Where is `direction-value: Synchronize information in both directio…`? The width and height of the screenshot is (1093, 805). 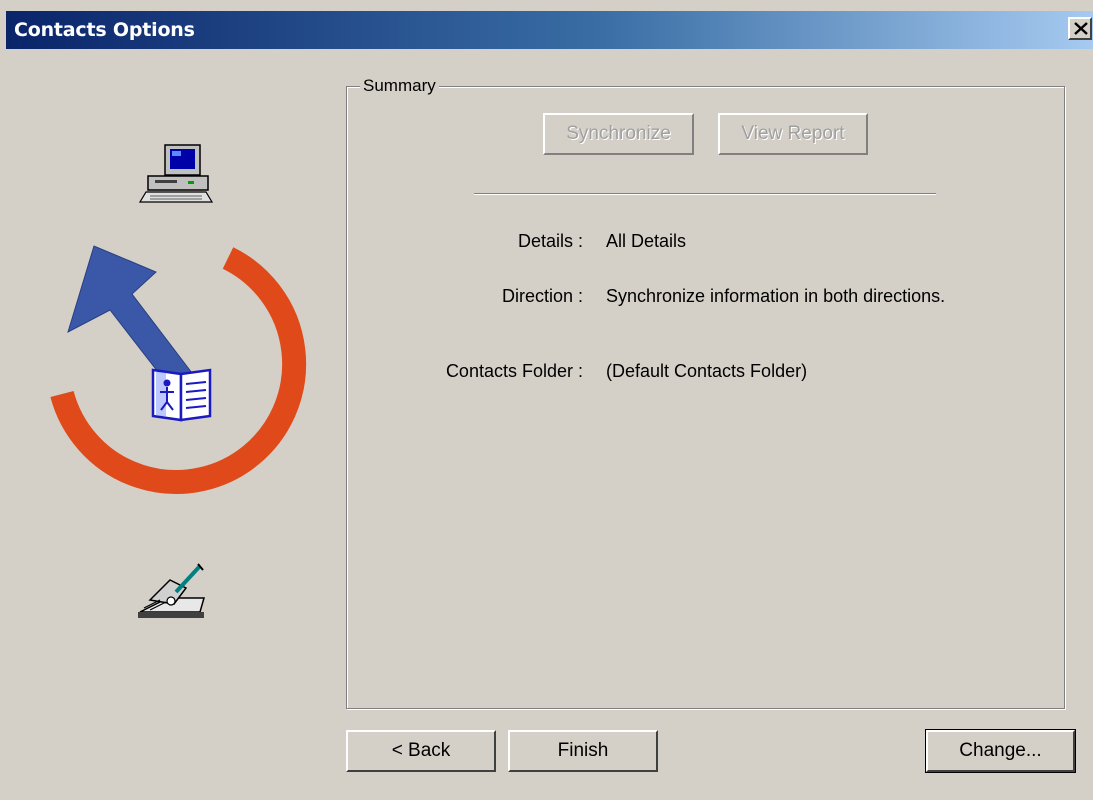 direction-value: Synchronize information in both directio… is located at coordinates (776, 296).